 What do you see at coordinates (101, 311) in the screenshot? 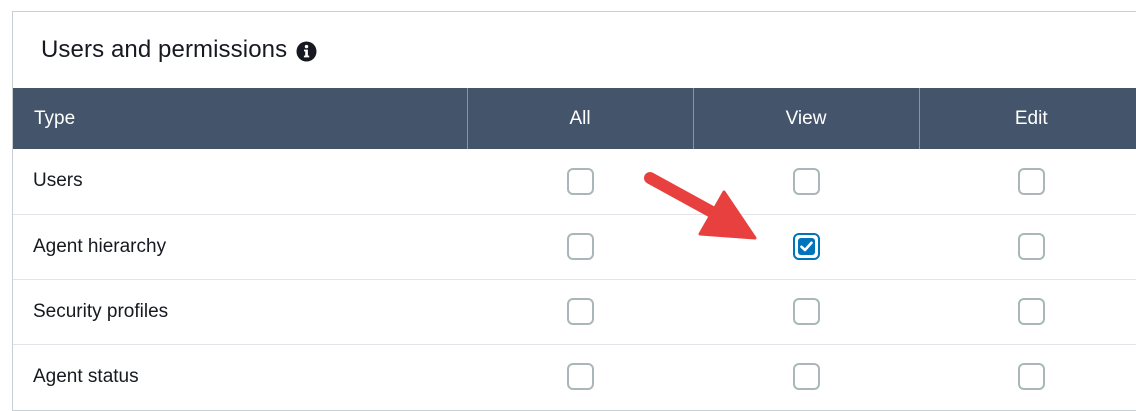
I see `permission-type-label: Security profiles` at bounding box center [101, 311].